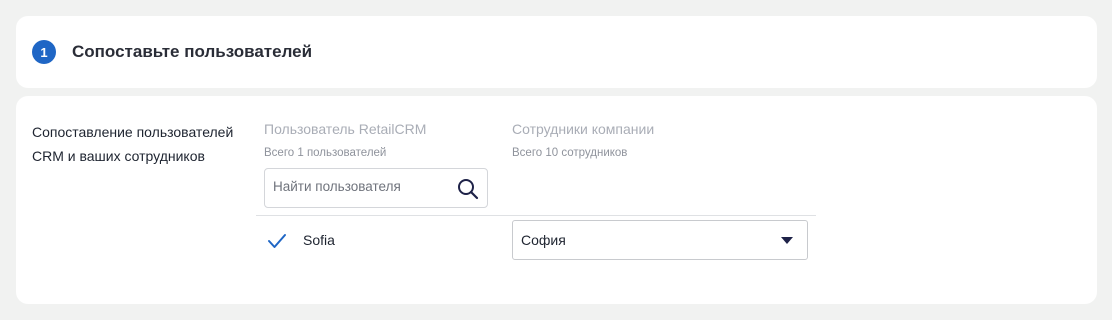  I want to click on check-icon, so click(277, 241).